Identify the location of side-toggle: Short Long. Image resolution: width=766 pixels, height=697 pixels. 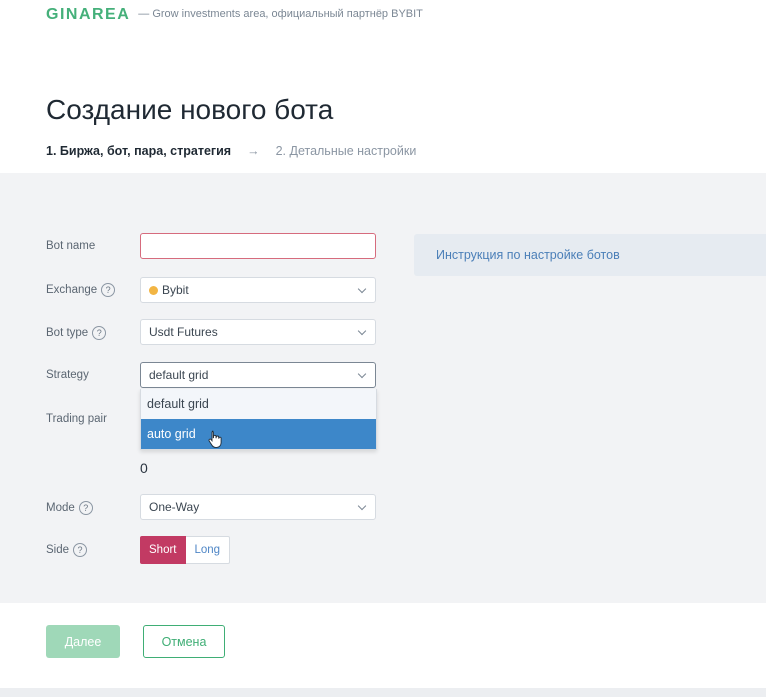
(185, 550).